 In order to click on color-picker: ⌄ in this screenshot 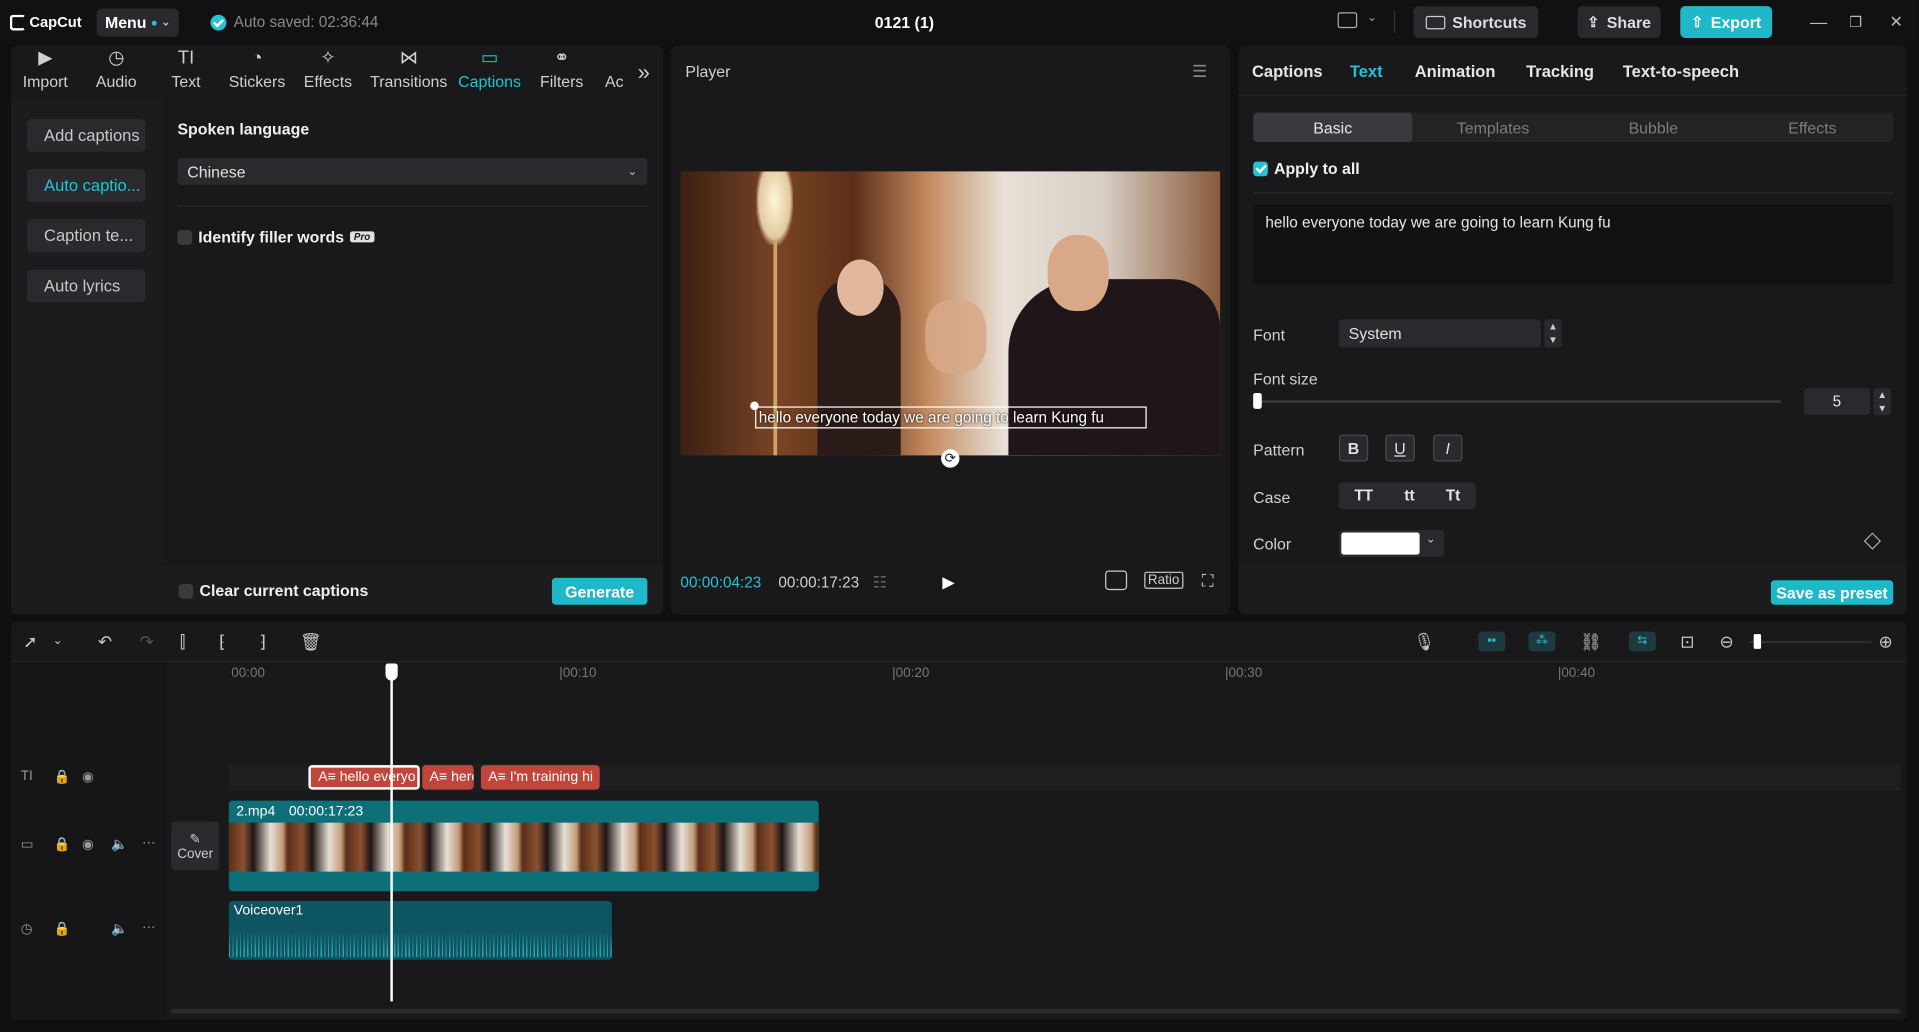, I will do `click(1391, 544)`.